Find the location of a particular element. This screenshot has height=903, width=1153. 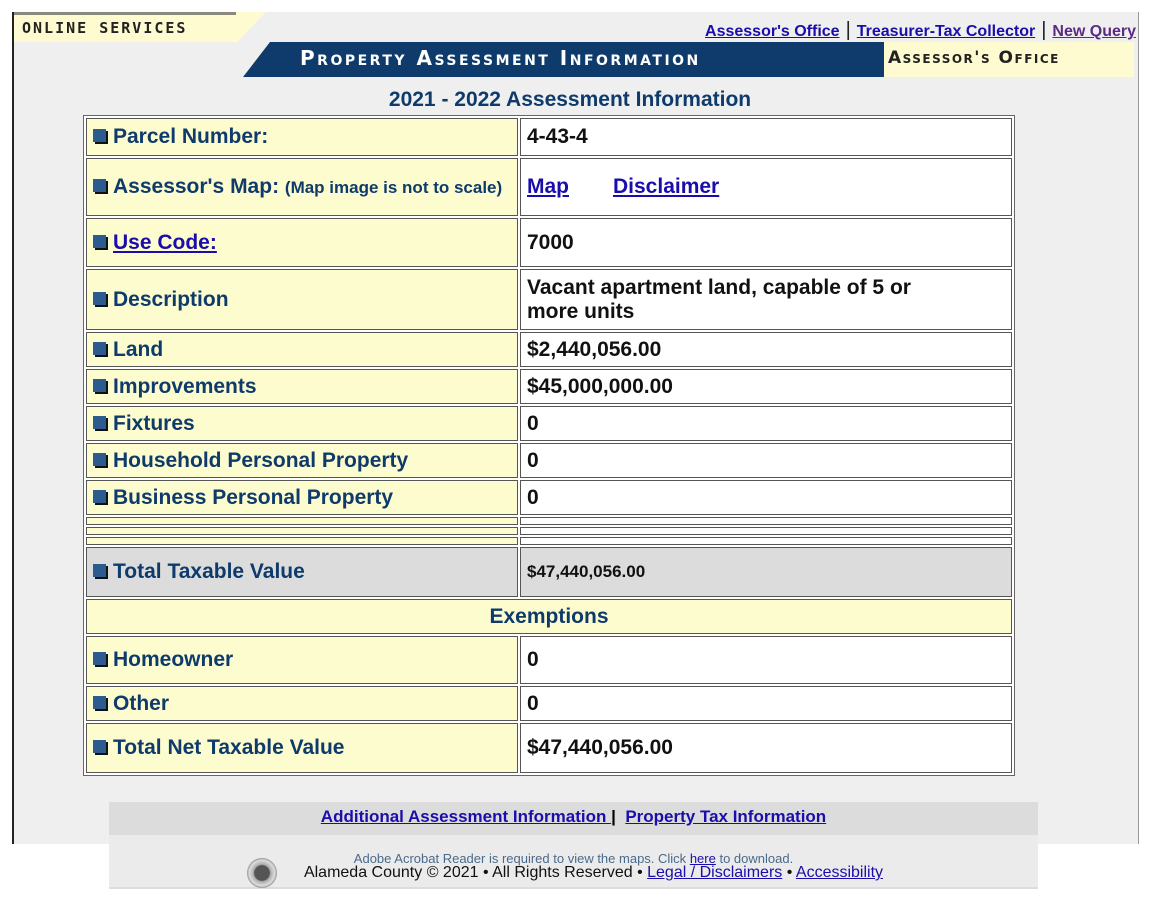

map-link: Map is located at coordinates (548, 186).